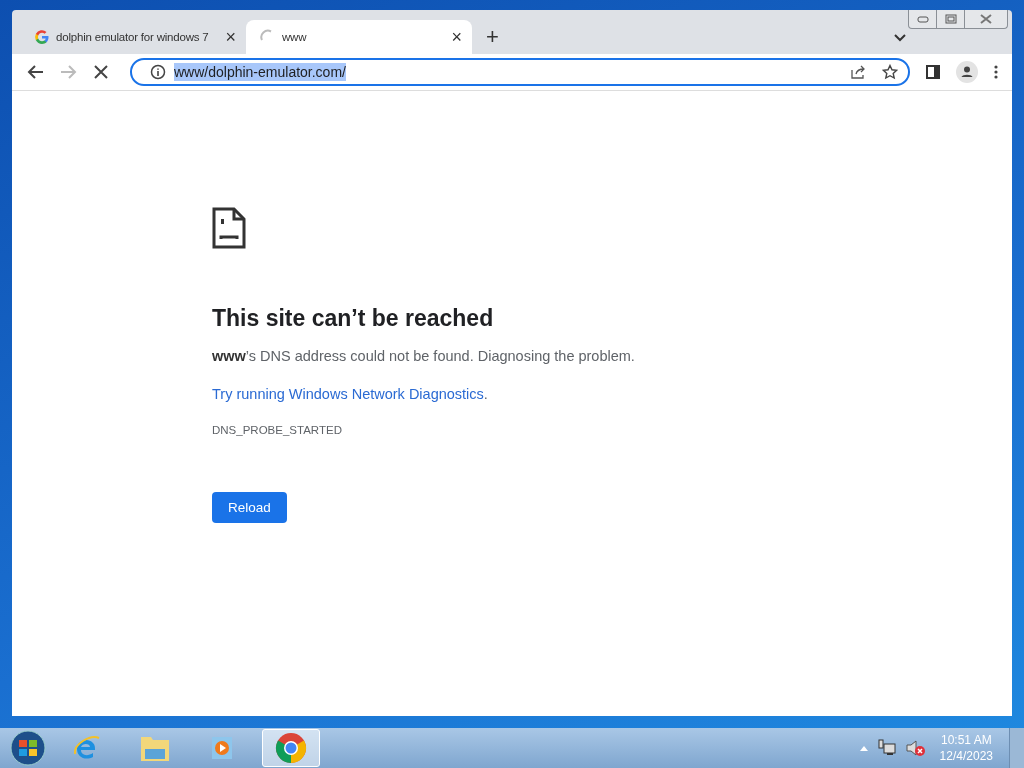 The image size is (1024, 768). What do you see at coordinates (229, 228) in the screenshot?
I see `sad-page-icon` at bounding box center [229, 228].